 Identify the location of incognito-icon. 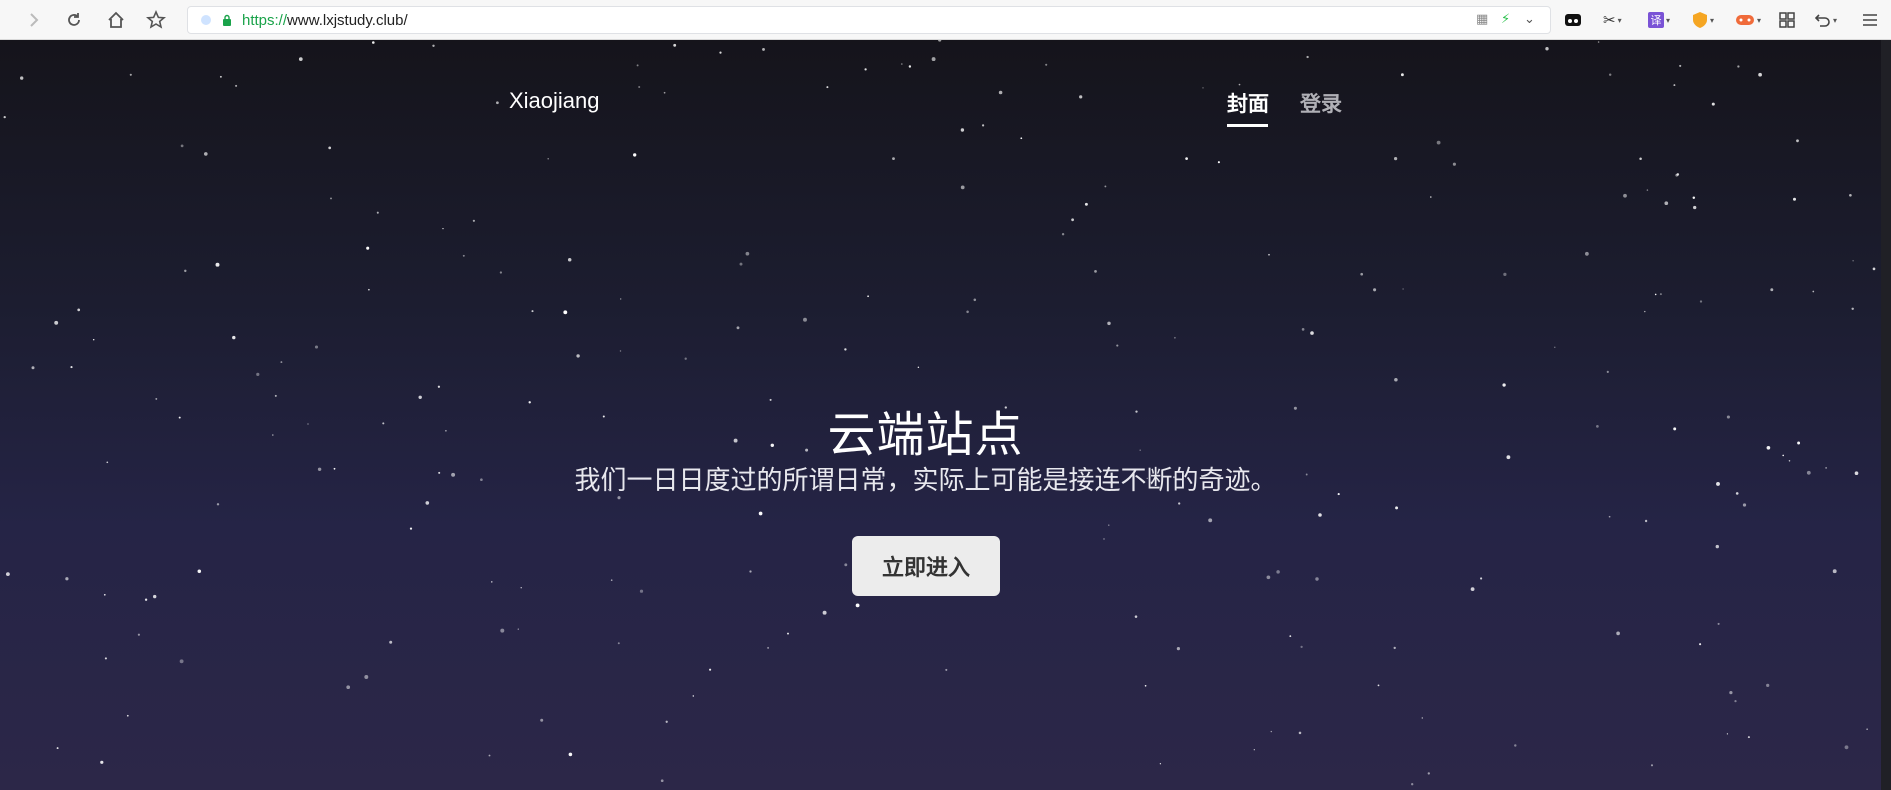
(1573, 20).